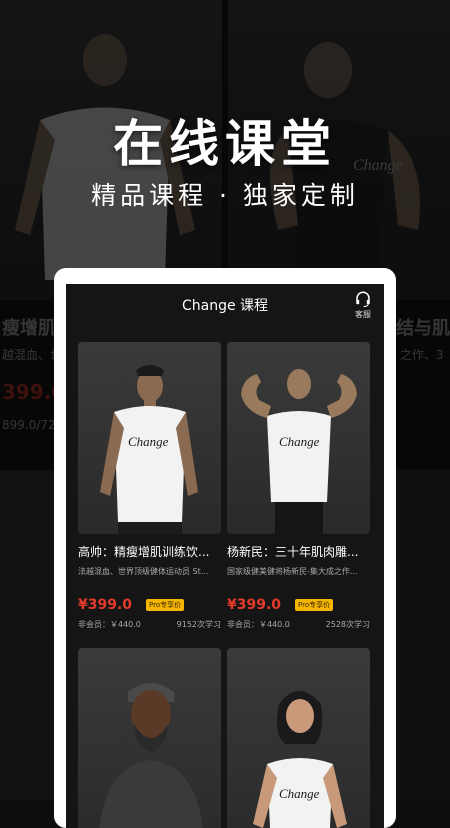 The image size is (450, 828). Describe the element at coordinates (298, 624) in the screenshot. I see `course-meta: 非会员：￥440.0 2528次学习` at that location.